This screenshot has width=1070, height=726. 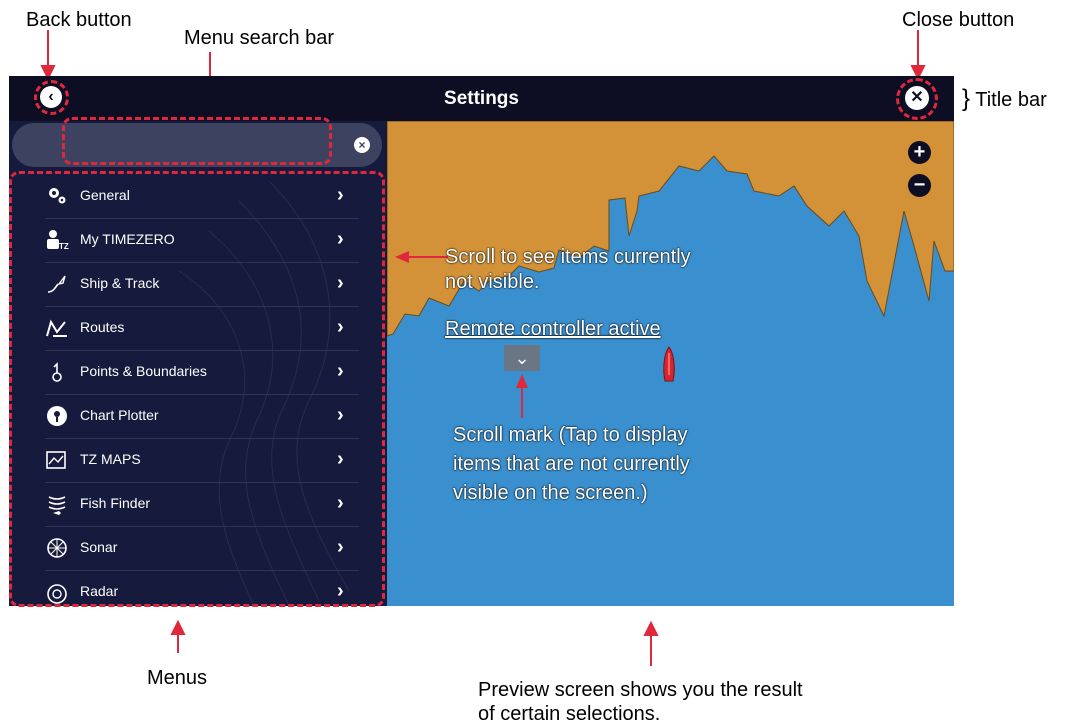 I want to click on back-button-highlight, so click(x=51, y=97).